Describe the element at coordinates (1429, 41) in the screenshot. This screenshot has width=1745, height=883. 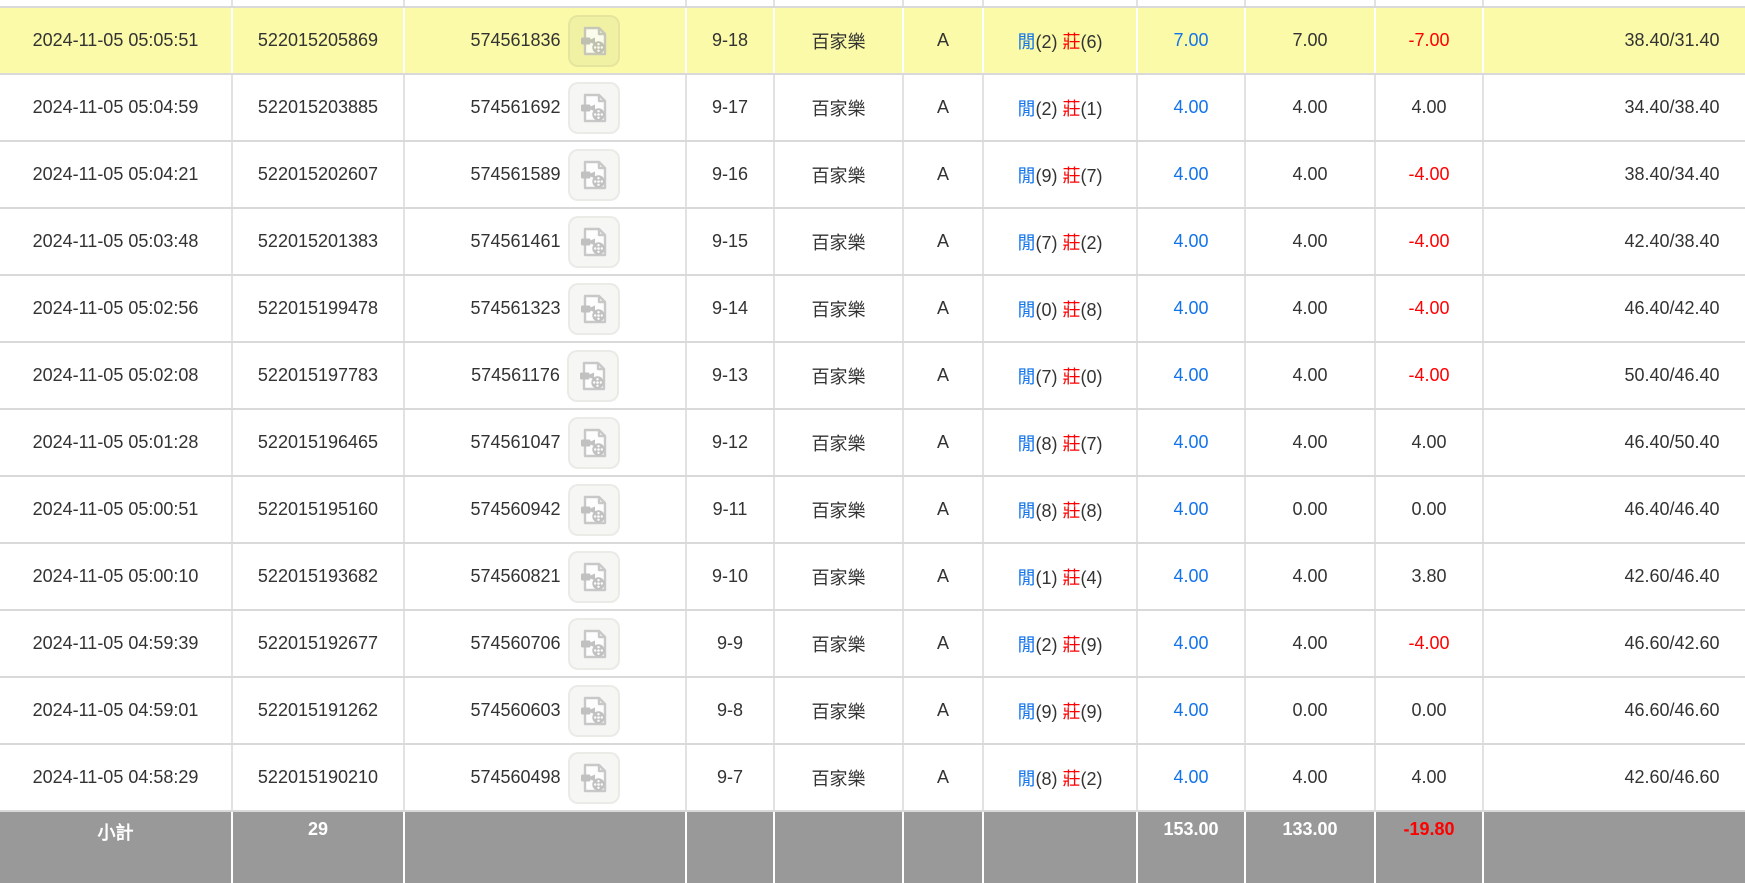
I see `win-loss: -7.00` at that location.